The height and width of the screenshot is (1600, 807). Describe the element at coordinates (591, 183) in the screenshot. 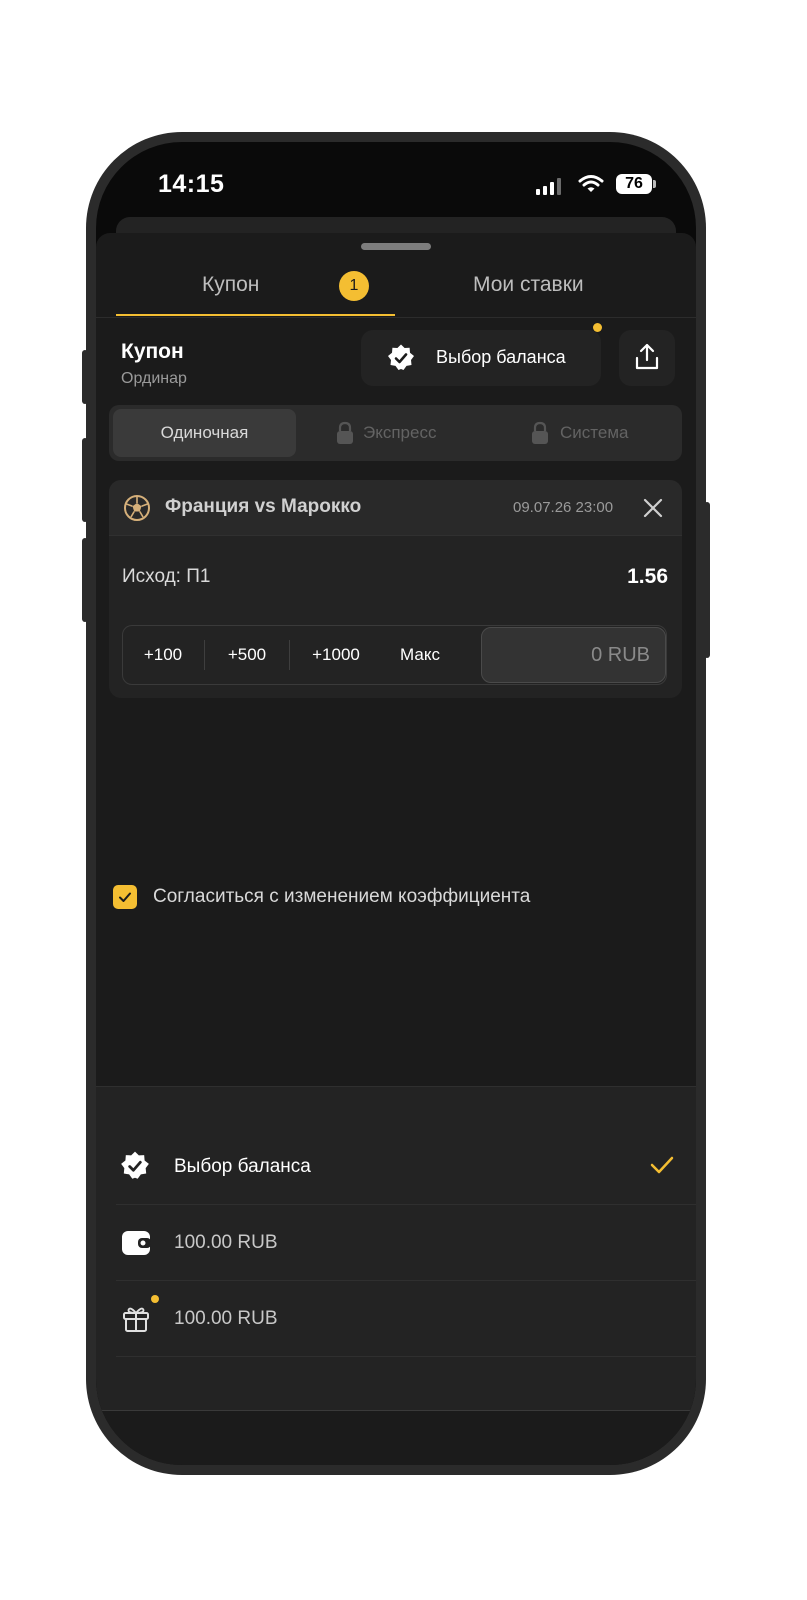

I see `wifi-icon` at that location.